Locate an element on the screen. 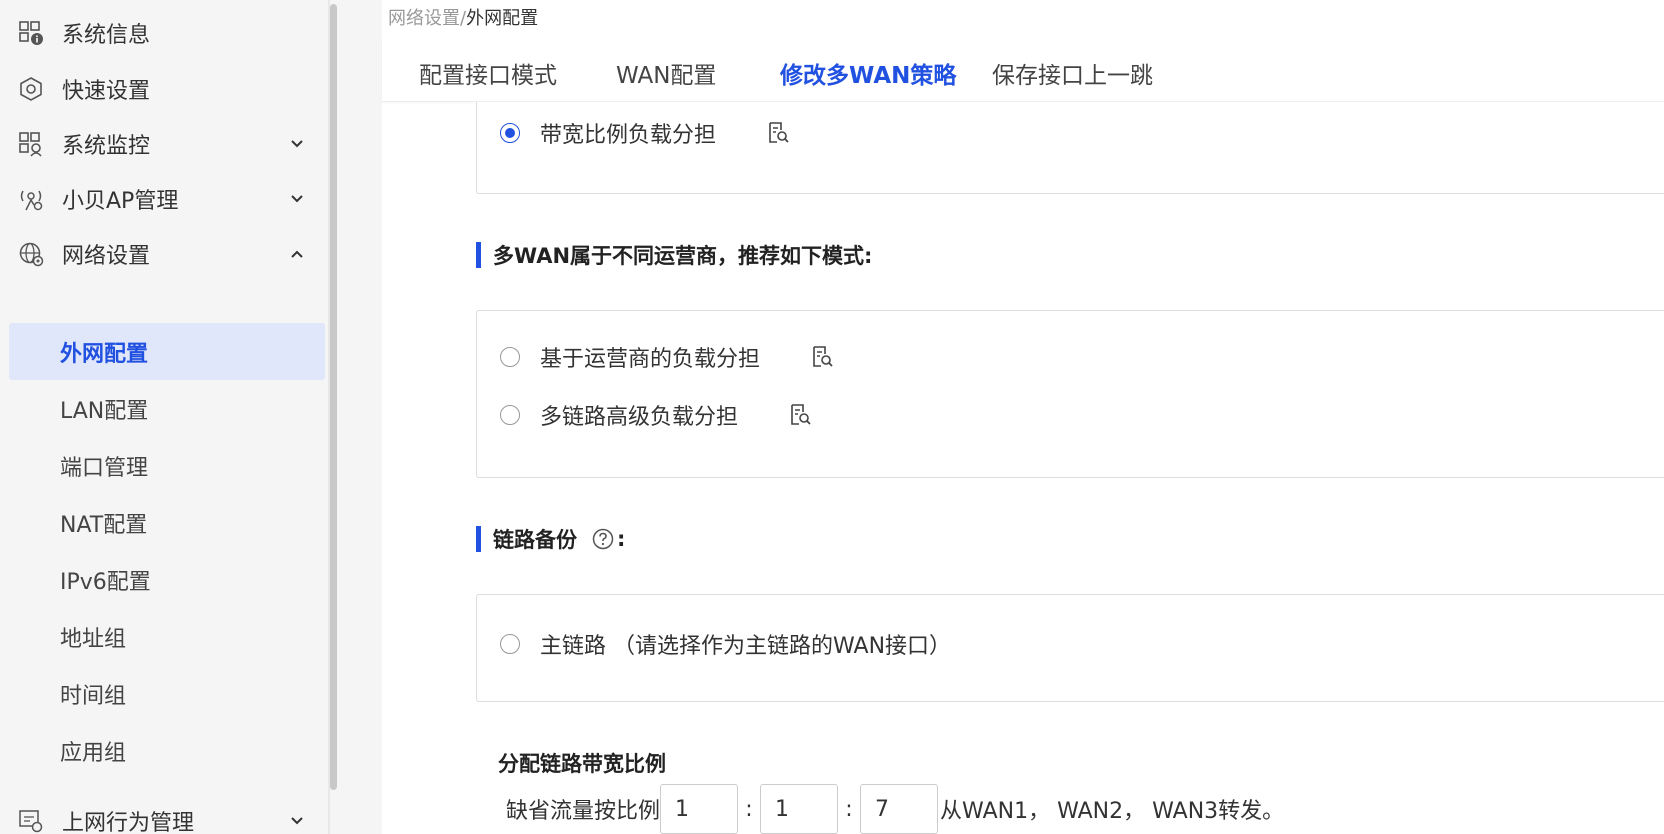  isp-based-radio is located at coordinates (510, 357).